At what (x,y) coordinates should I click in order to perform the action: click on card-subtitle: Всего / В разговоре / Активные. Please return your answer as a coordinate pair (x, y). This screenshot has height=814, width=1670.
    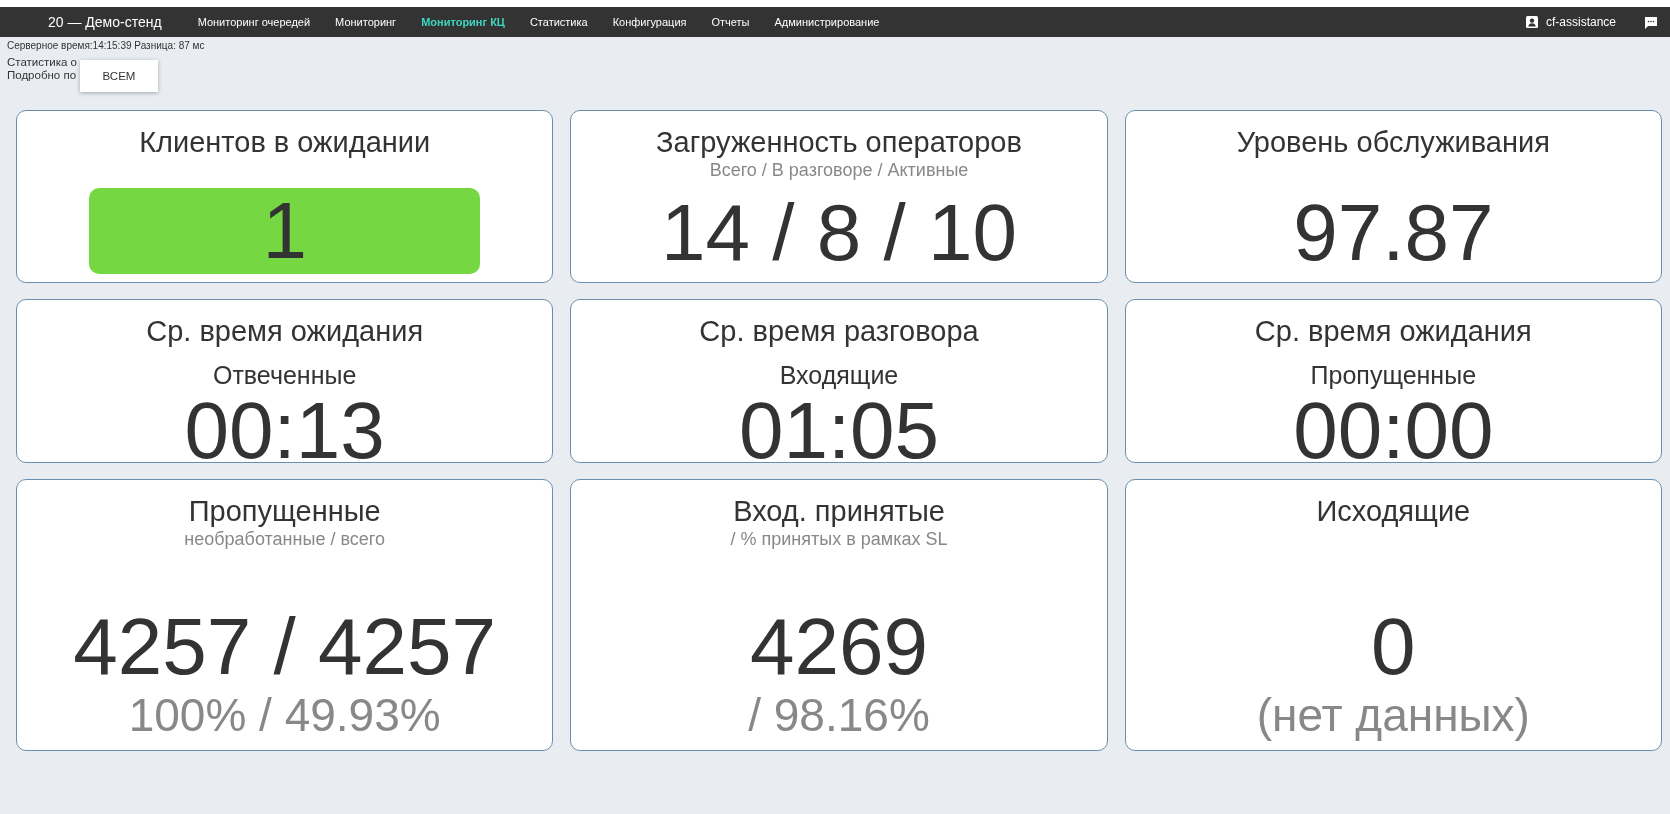
    Looking at the image, I should click on (839, 170).